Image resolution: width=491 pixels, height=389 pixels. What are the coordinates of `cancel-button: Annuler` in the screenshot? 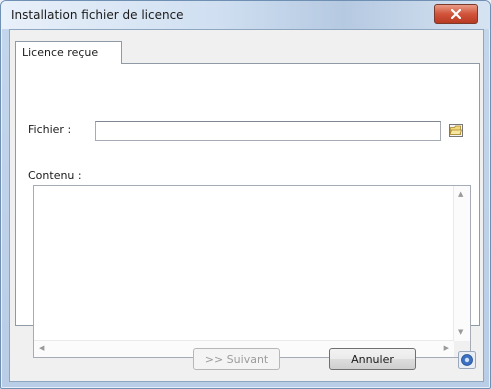 It's located at (372, 359).